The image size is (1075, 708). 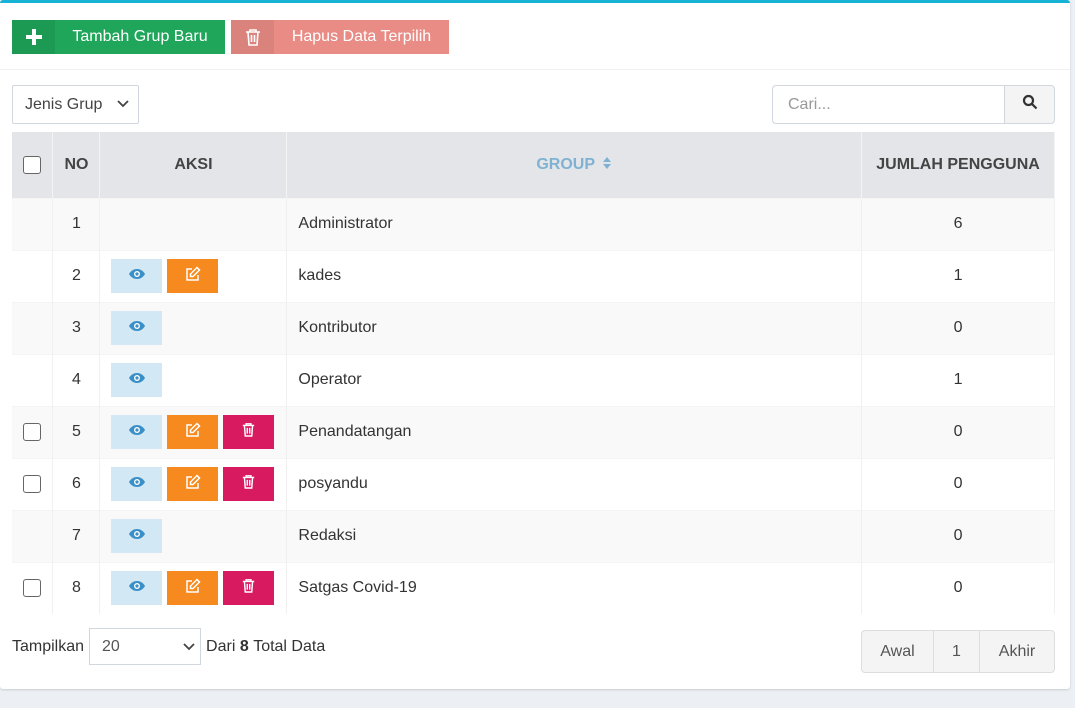 I want to click on row-group-name: Redaksi, so click(x=574, y=535).